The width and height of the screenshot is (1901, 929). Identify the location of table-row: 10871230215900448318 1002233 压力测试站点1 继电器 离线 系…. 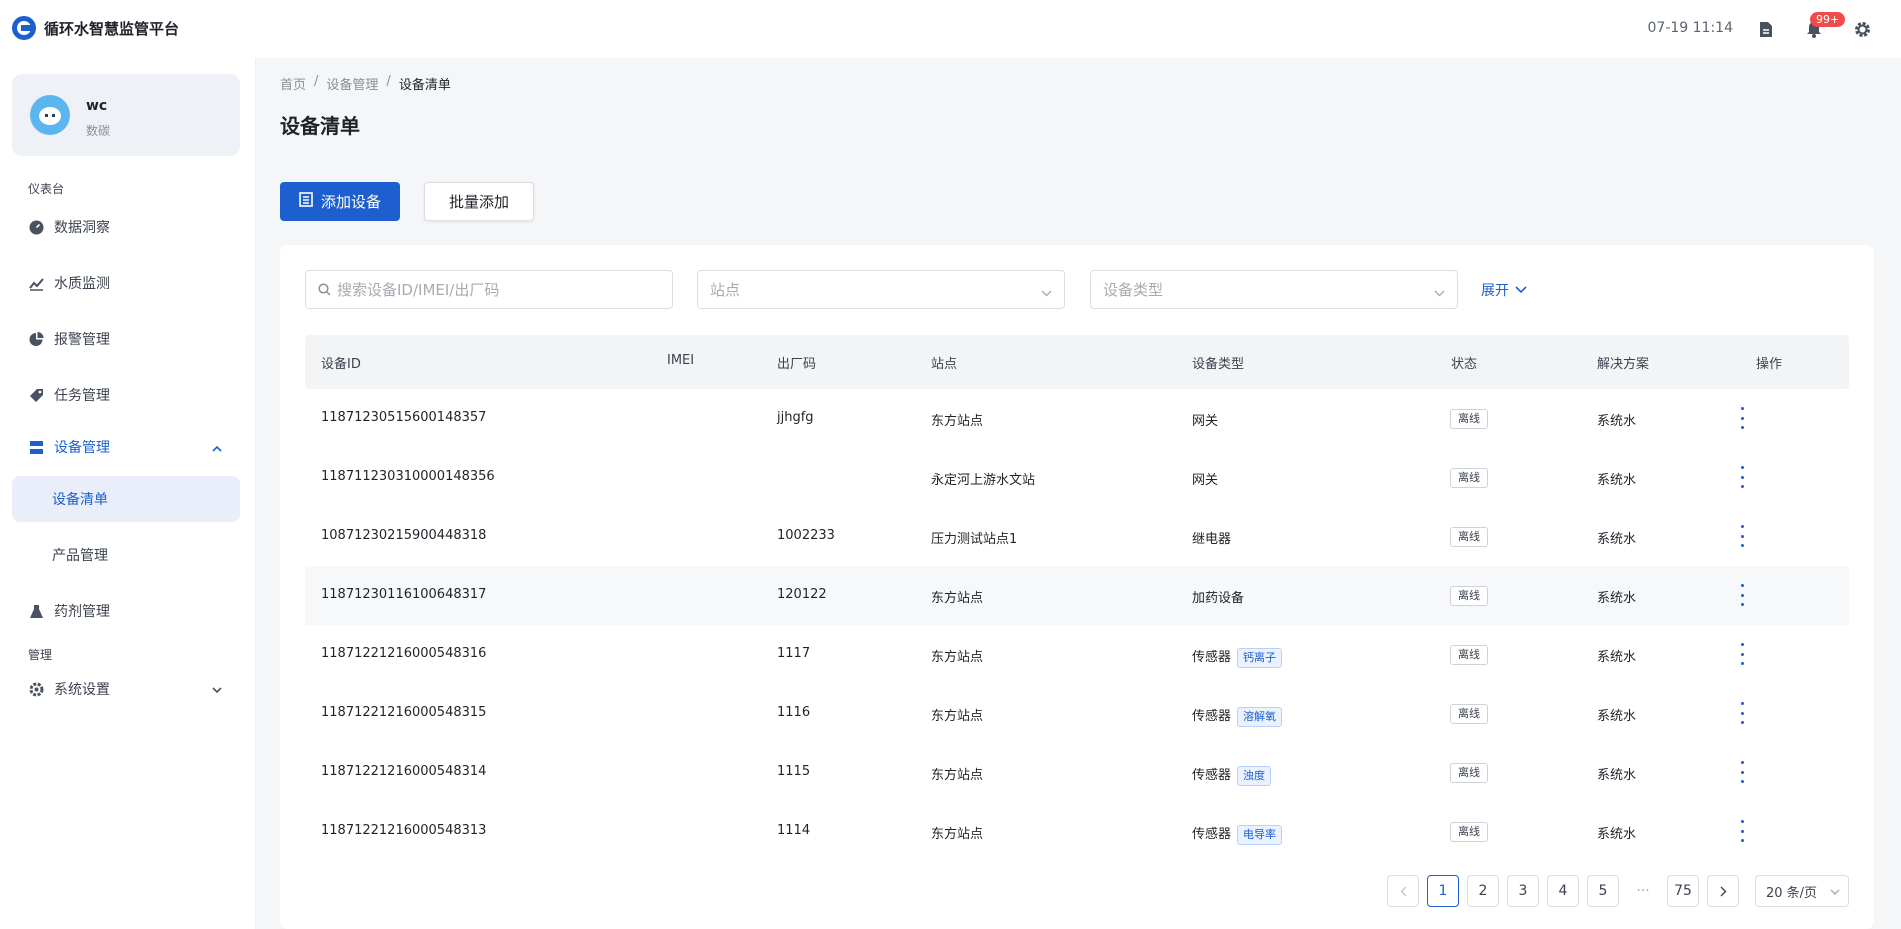
(1077, 536).